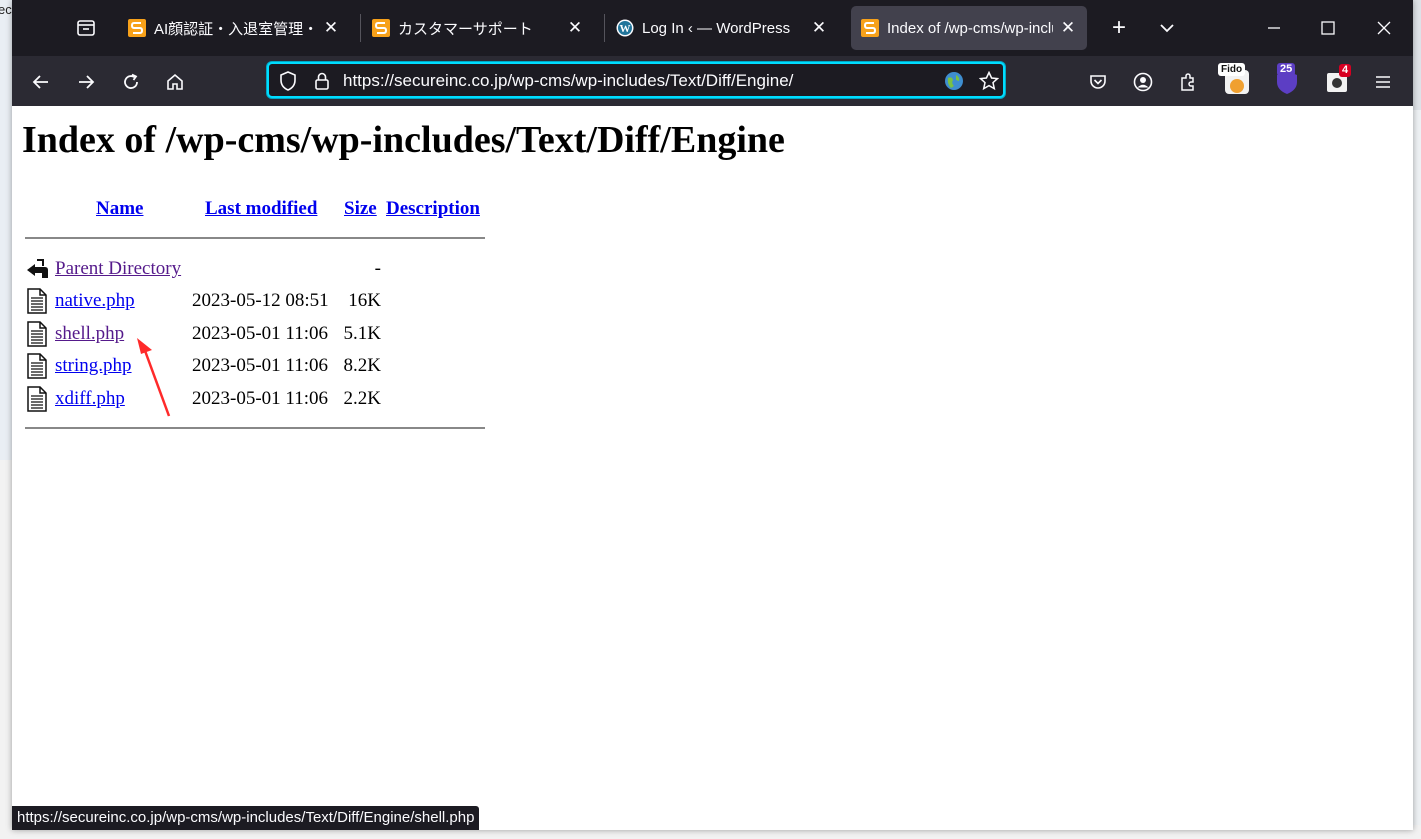 Image resolution: width=1421 pixels, height=839 pixels. I want to click on chevron-down-icon, so click(1167, 28).